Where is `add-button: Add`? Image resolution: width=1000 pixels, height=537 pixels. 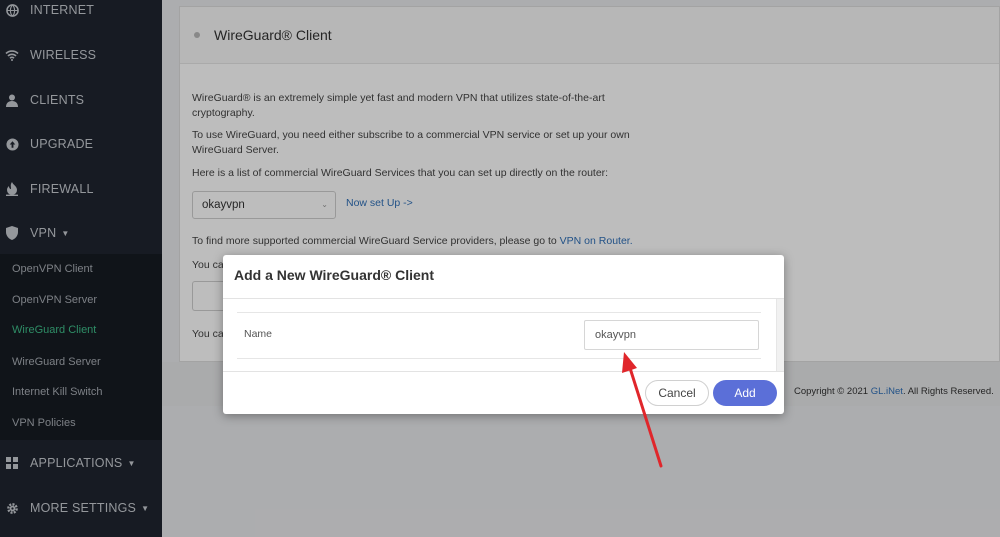
add-button: Add is located at coordinates (745, 393).